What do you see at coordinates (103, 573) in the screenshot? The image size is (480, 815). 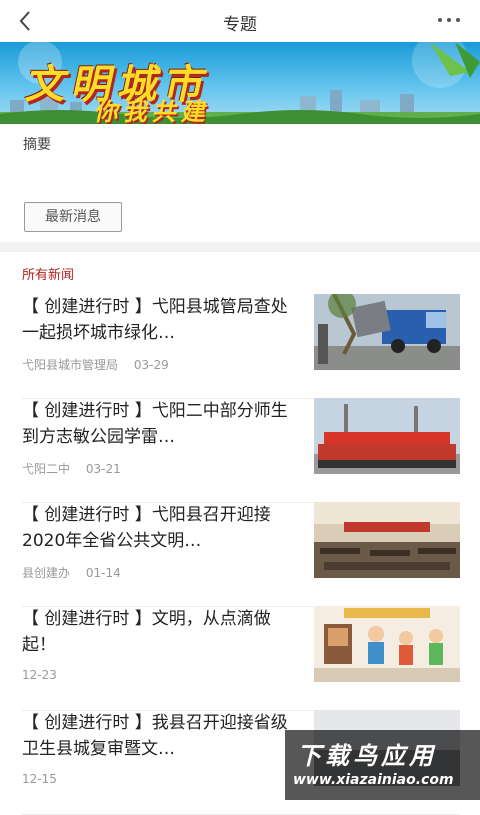 I see `news-date: 01-14` at bounding box center [103, 573].